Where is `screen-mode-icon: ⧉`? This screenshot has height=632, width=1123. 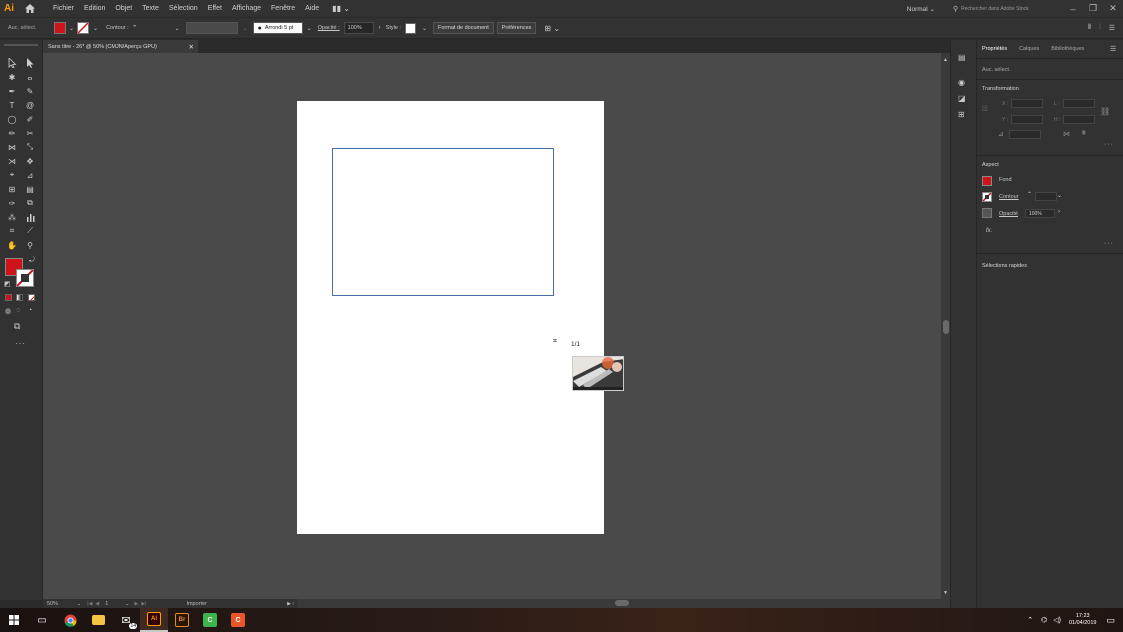
screen-mode-icon: ⧉ is located at coordinates (17, 326).